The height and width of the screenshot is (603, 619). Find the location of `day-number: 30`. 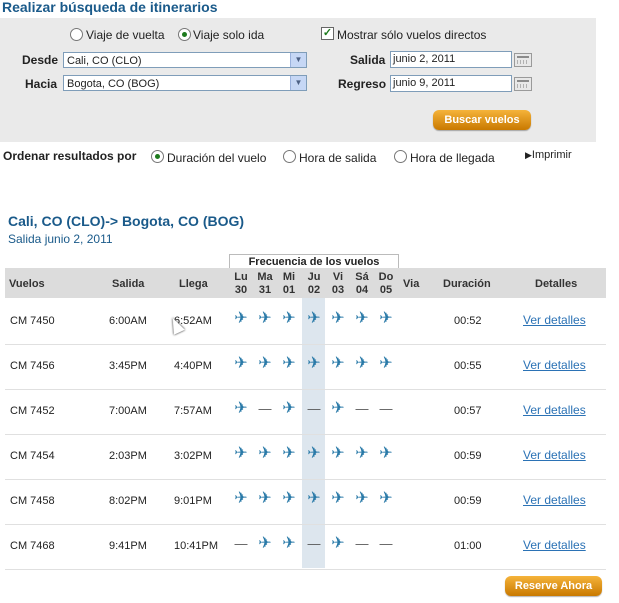

day-number: 30 is located at coordinates (241, 290).